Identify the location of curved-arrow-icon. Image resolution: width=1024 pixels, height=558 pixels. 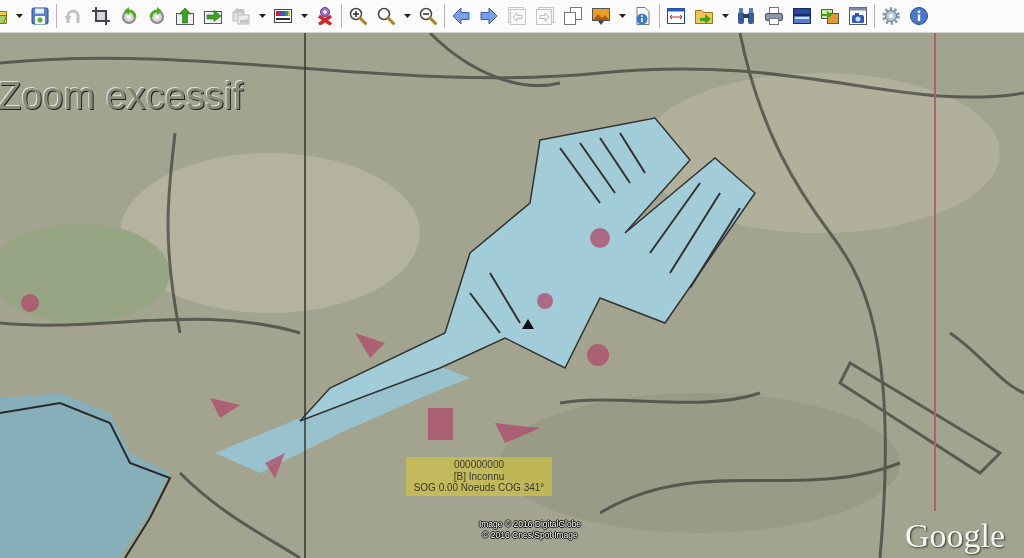
(73, 16).